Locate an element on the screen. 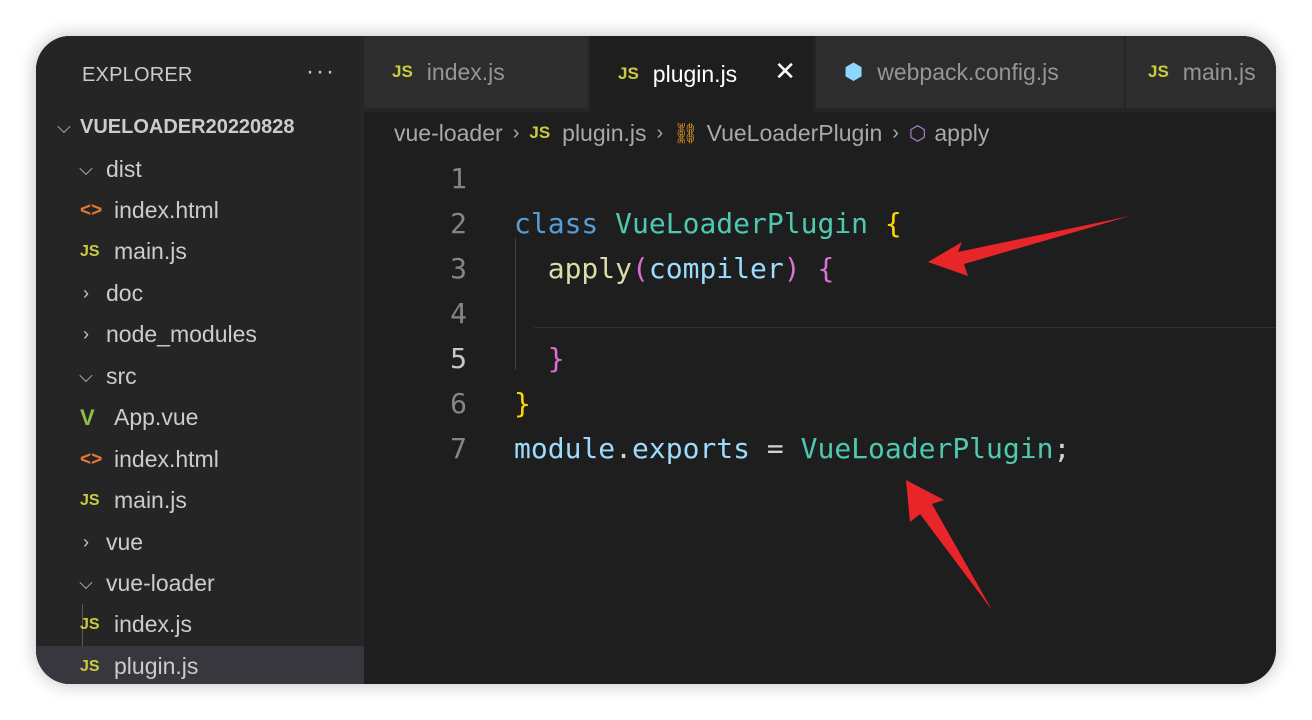 The height and width of the screenshot is (720, 1312). annotation-arrows is located at coordinates (1018, 413).